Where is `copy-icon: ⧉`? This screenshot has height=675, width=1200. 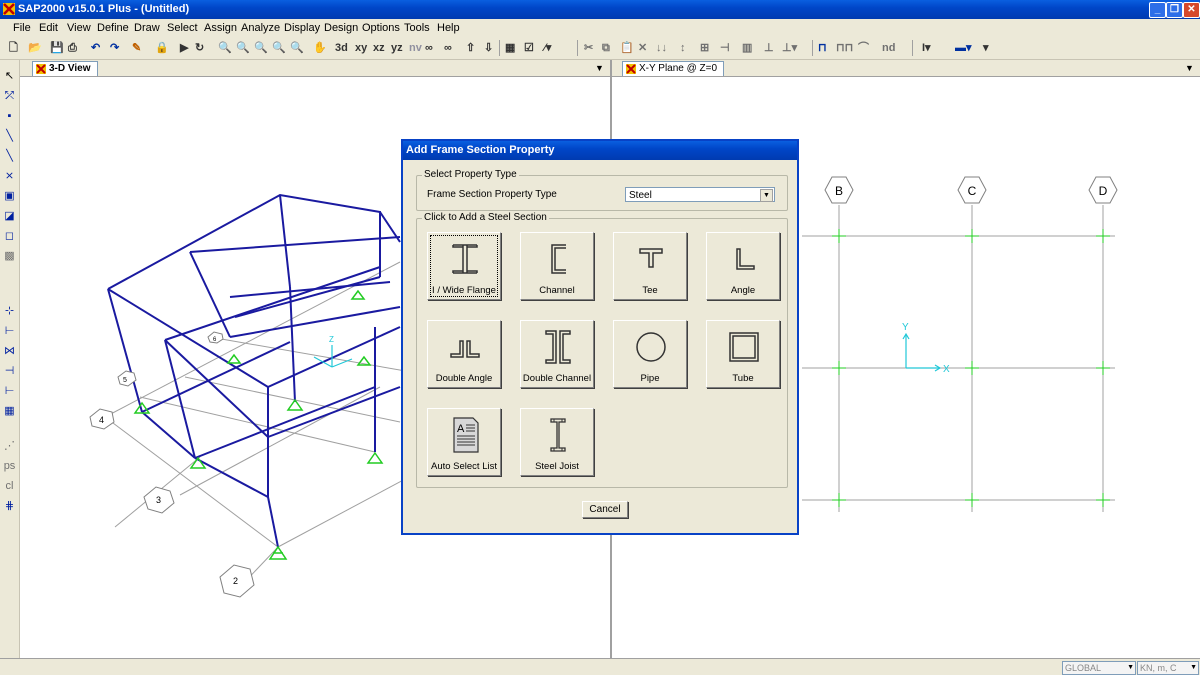
copy-icon: ⧉ is located at coordinates (606, 48).